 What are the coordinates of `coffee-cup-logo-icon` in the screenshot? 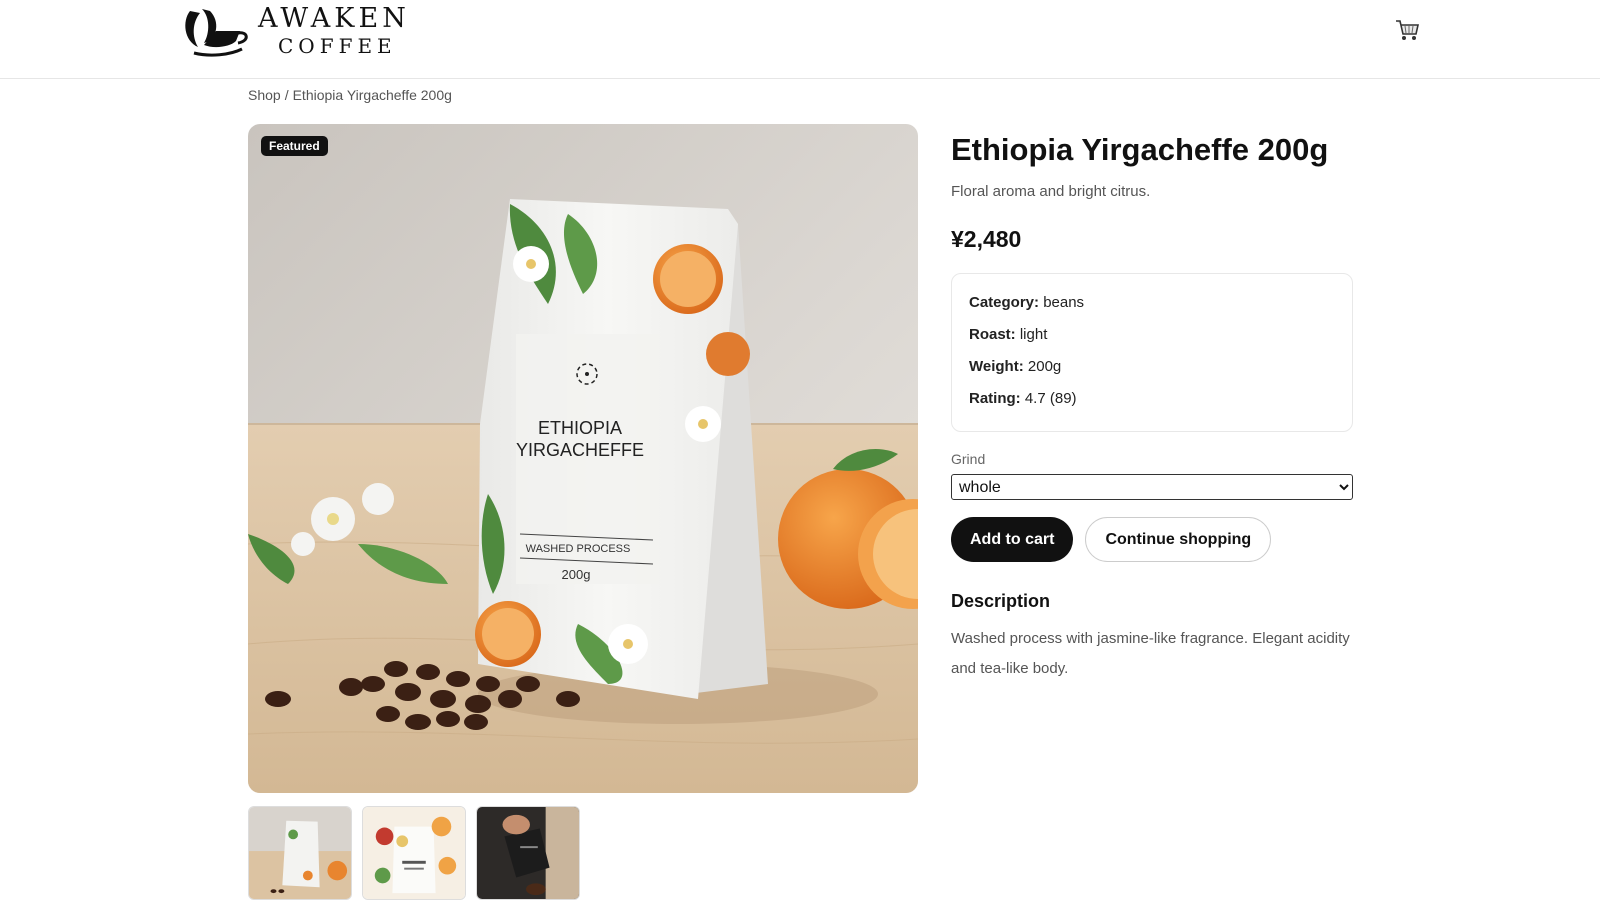 It's located at (216, 33).